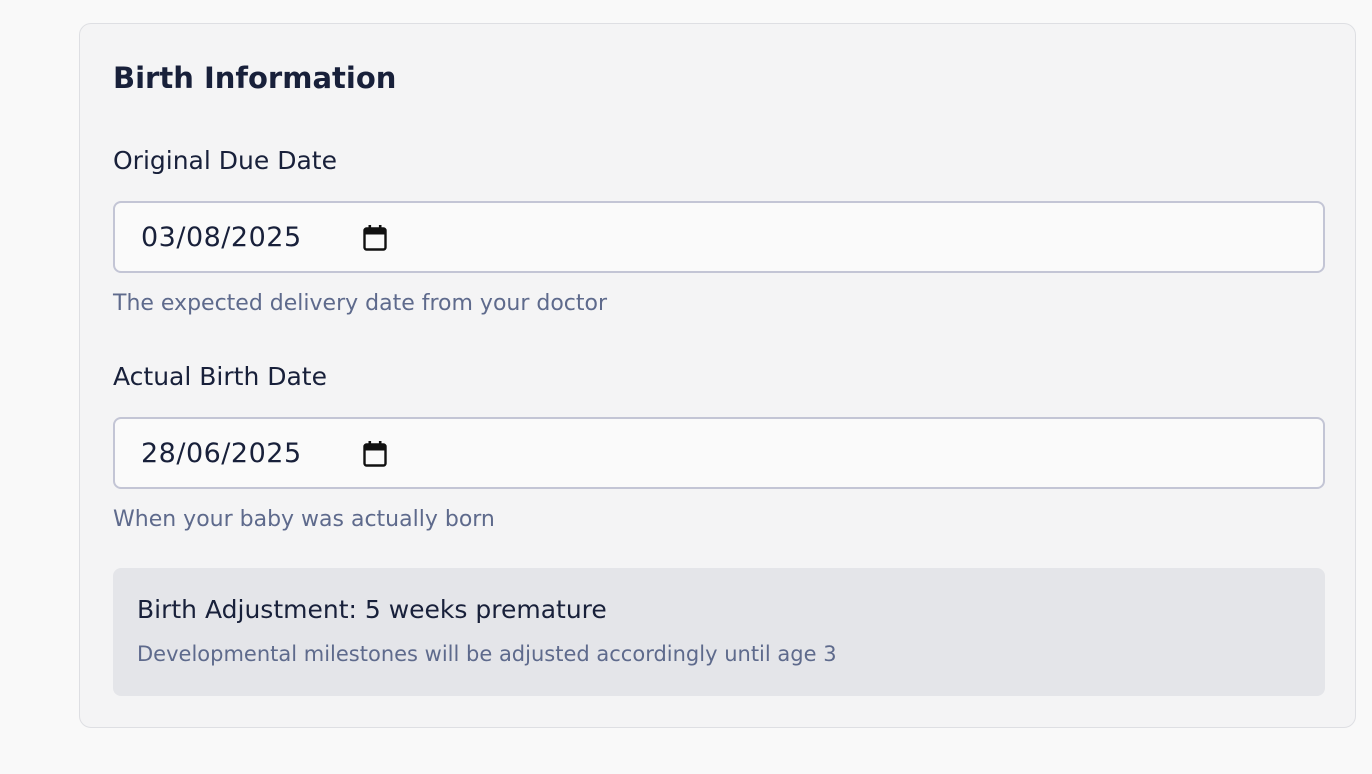 This screenshot has width=1372, height=774. I want to click on birth-date-hint: When your baby was actually born, so click(304, 519).